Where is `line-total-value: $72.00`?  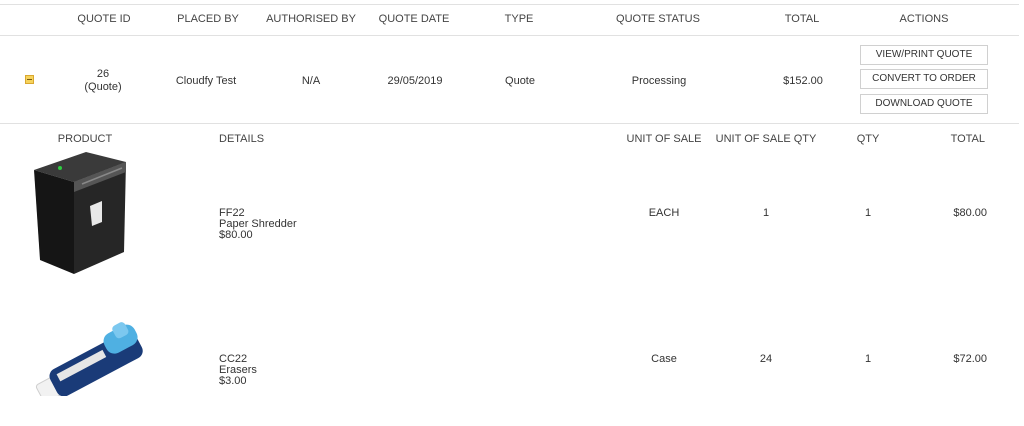
line-total-value: $72.00 is located at coordinates (970, 359).